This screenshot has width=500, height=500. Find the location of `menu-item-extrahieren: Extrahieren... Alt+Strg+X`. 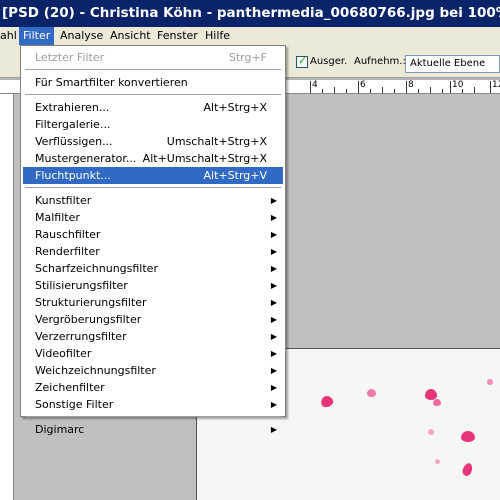

menu-item-extrahieren: Extrahieren... Alt+Strg+X is located at coordinates (153, 107).